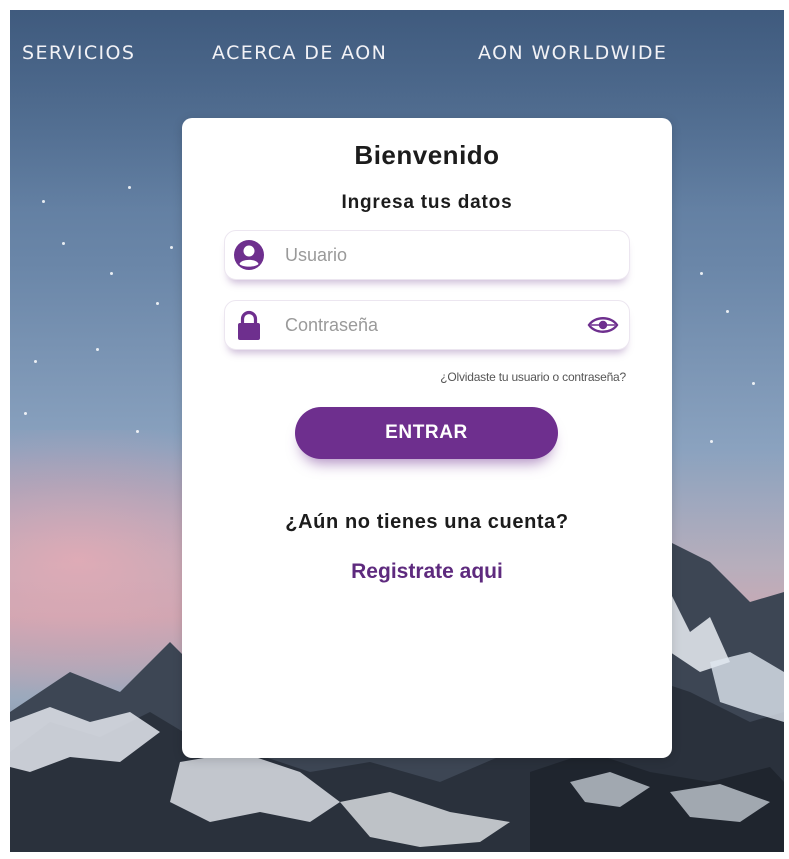 This screenshot has width=789, height=859. What do you see at coordinates (430, 325) in the screenshot?
I see `password-input` at bounding box center [430, 325].